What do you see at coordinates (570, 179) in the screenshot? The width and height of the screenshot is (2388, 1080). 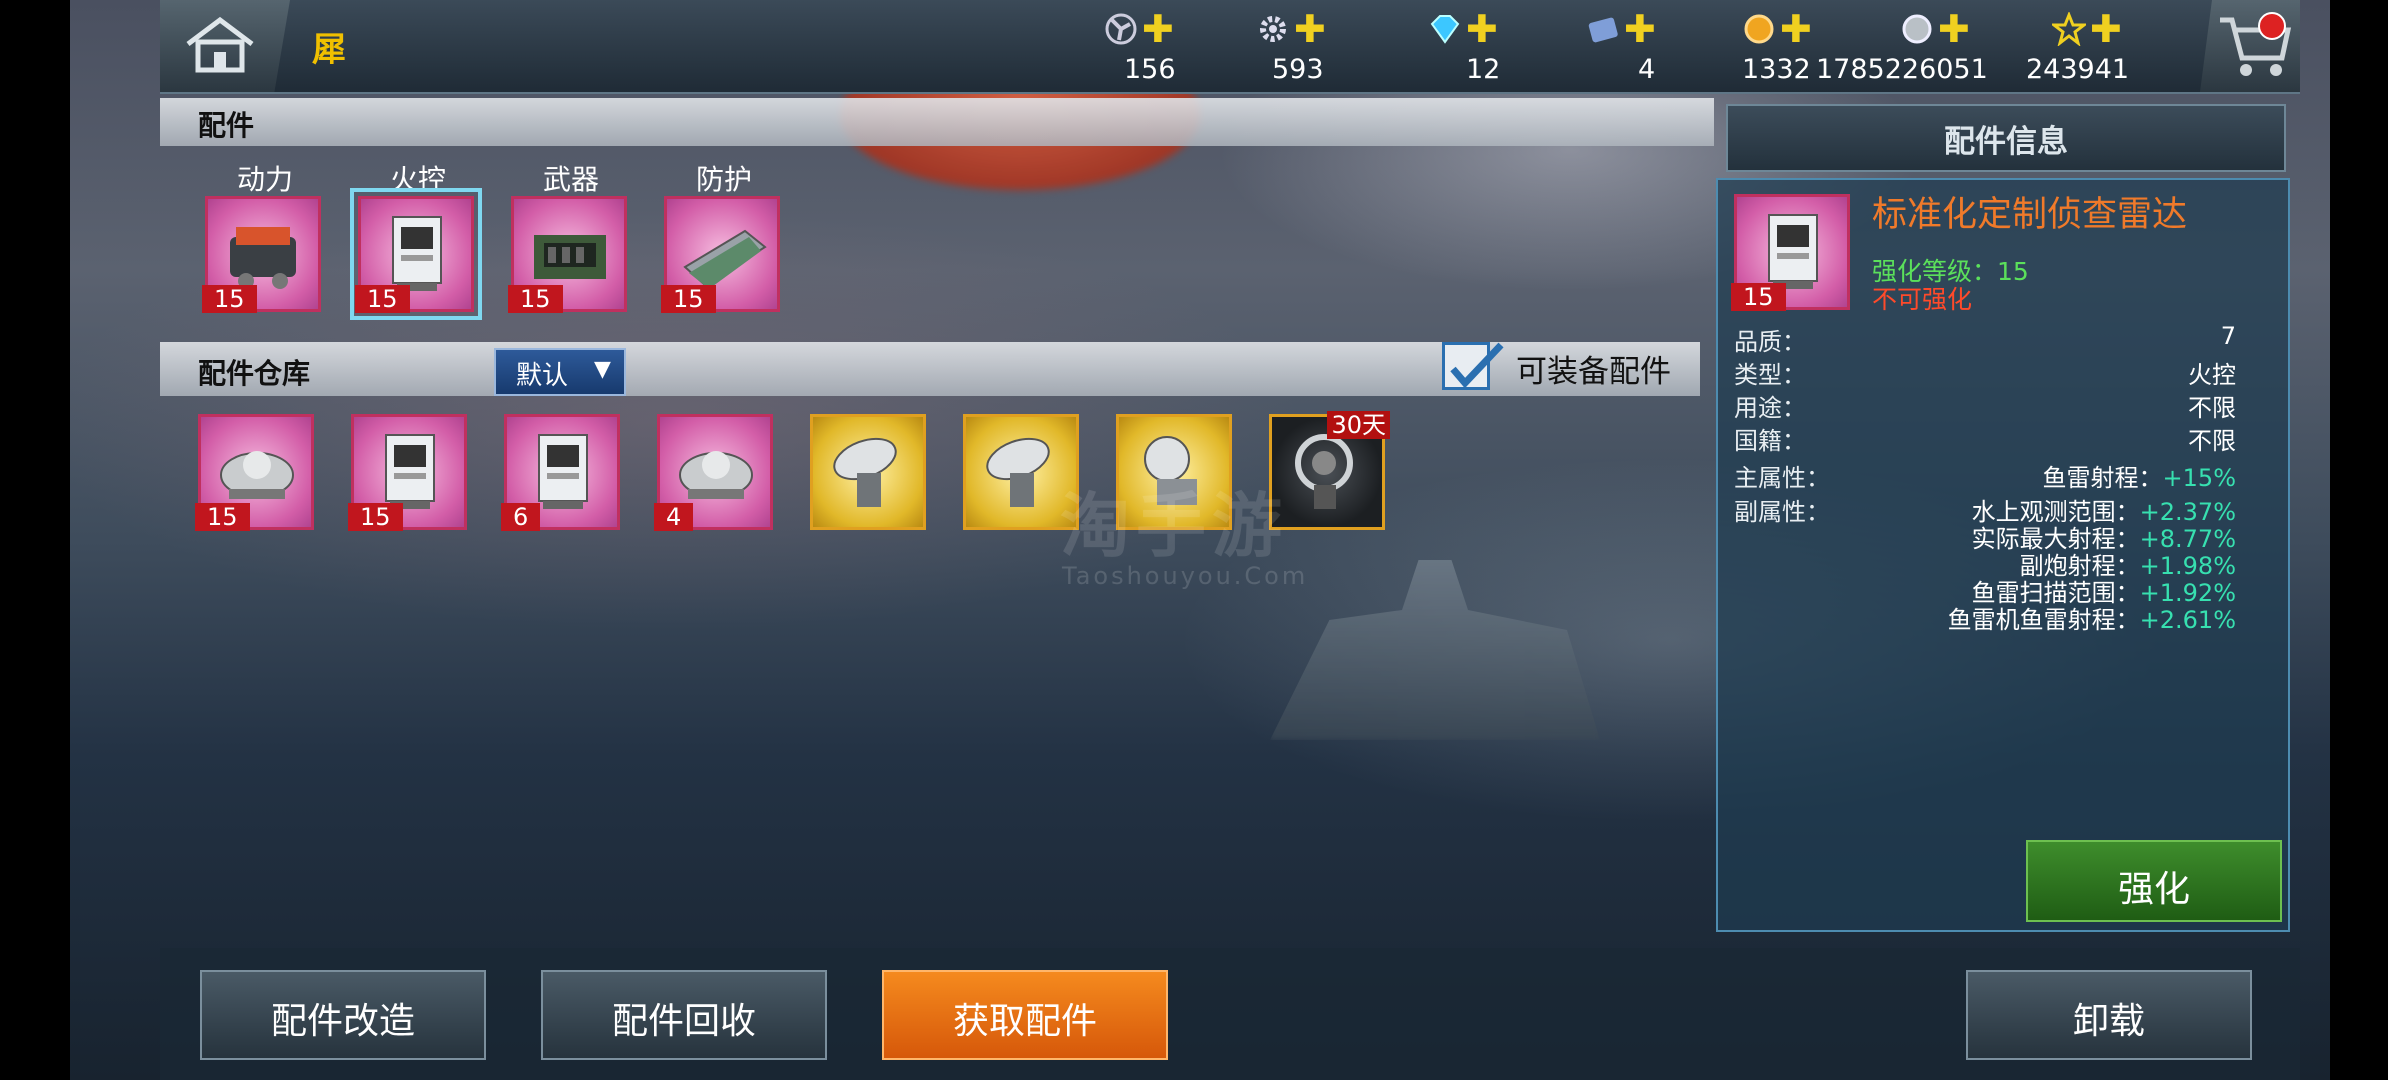 I see `slot-label-weapon: 武器` at bounding box center [570, 179].